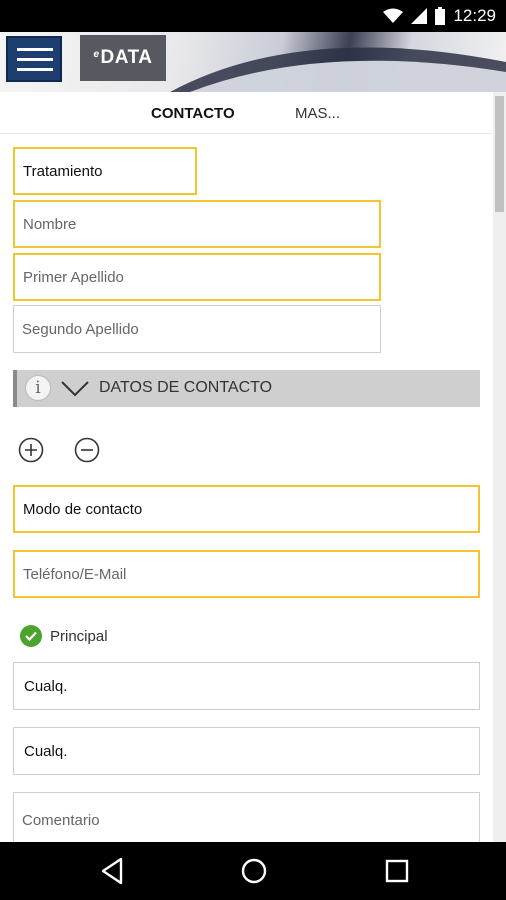  What do you see at coordinates (197, 224) in the screenshot?
I see `nombre-input: Nombre` at bounding box center [197, 224].